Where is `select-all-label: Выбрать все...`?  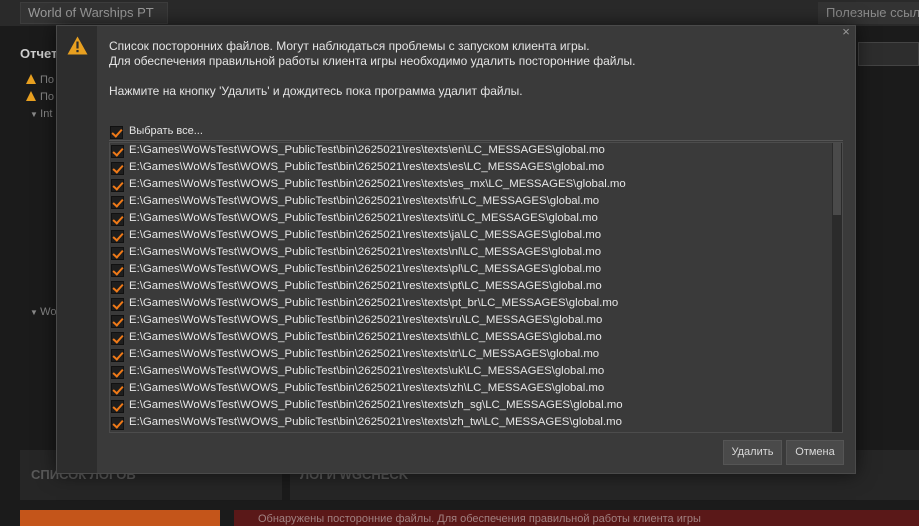 select-all-label: Выбрать все... is located at coordinates (166, 131).